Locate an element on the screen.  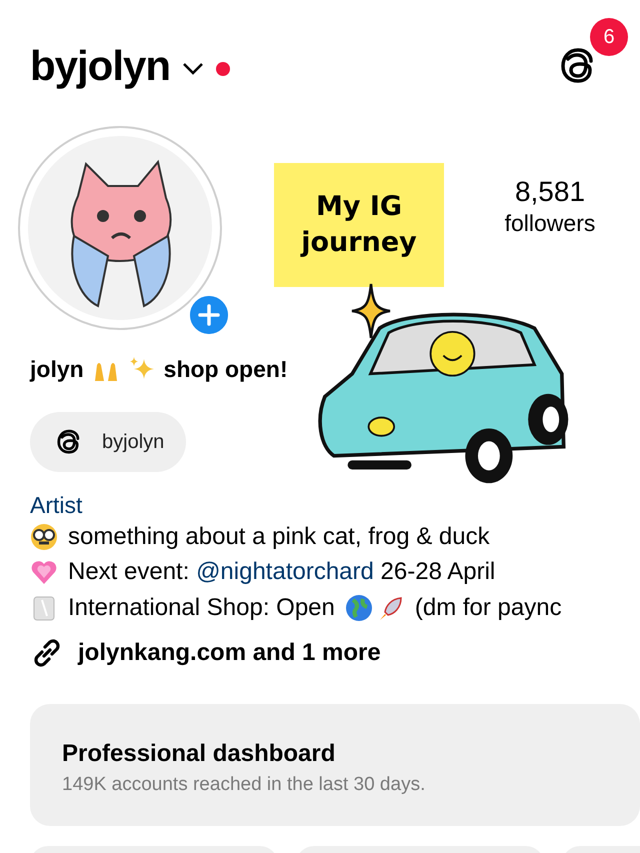
bio-text: something about a pink cat, frog & duck is located at coordinates (279, 536).